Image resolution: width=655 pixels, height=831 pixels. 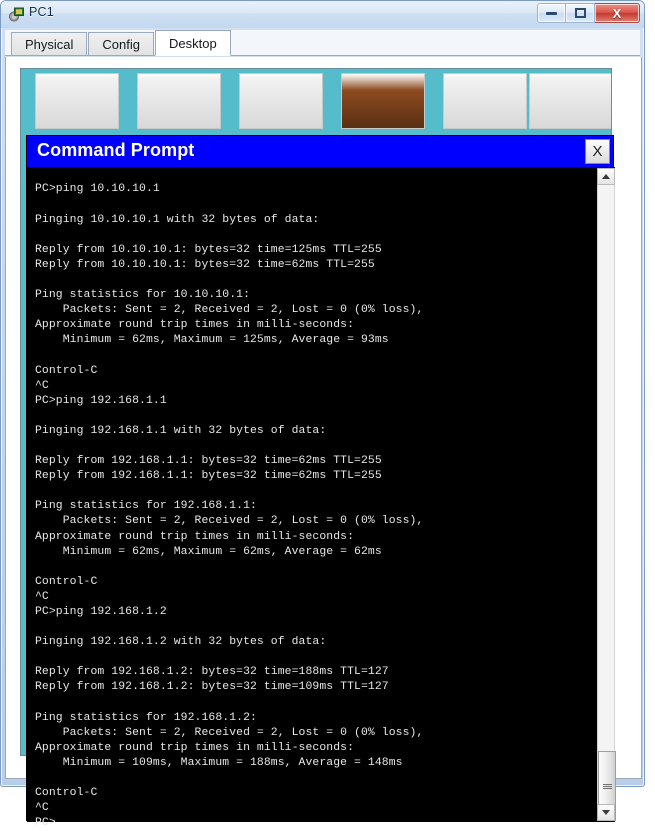 I want to click on window-titlebar: PC1 X, so click(x=322, y=14).